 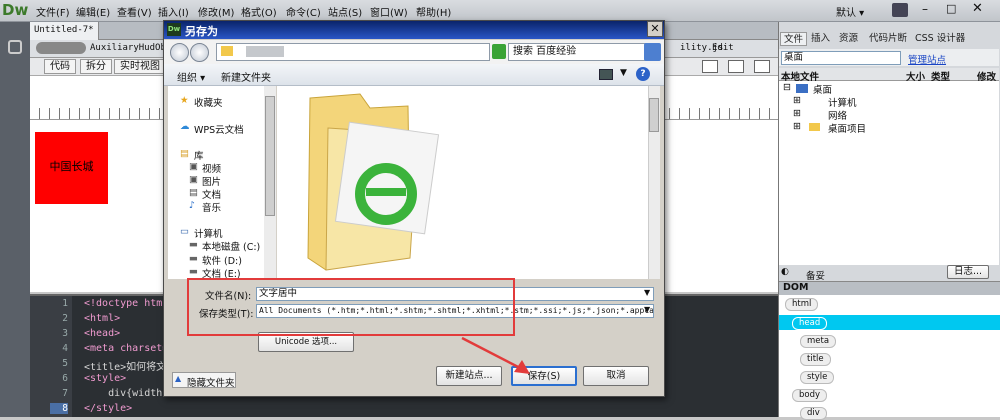 What do you see at coordinates (951, 8) in the screenshot?
I see `maximize-icon: □` at bounding box center [951, 8].